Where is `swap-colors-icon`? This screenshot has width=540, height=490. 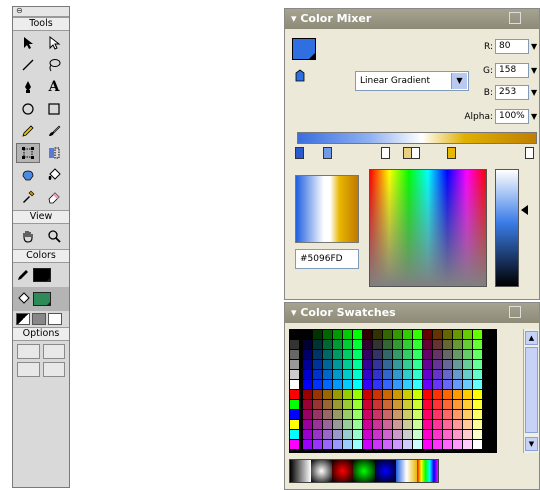 swap-colors-icon is located at coordinates (55, 319).